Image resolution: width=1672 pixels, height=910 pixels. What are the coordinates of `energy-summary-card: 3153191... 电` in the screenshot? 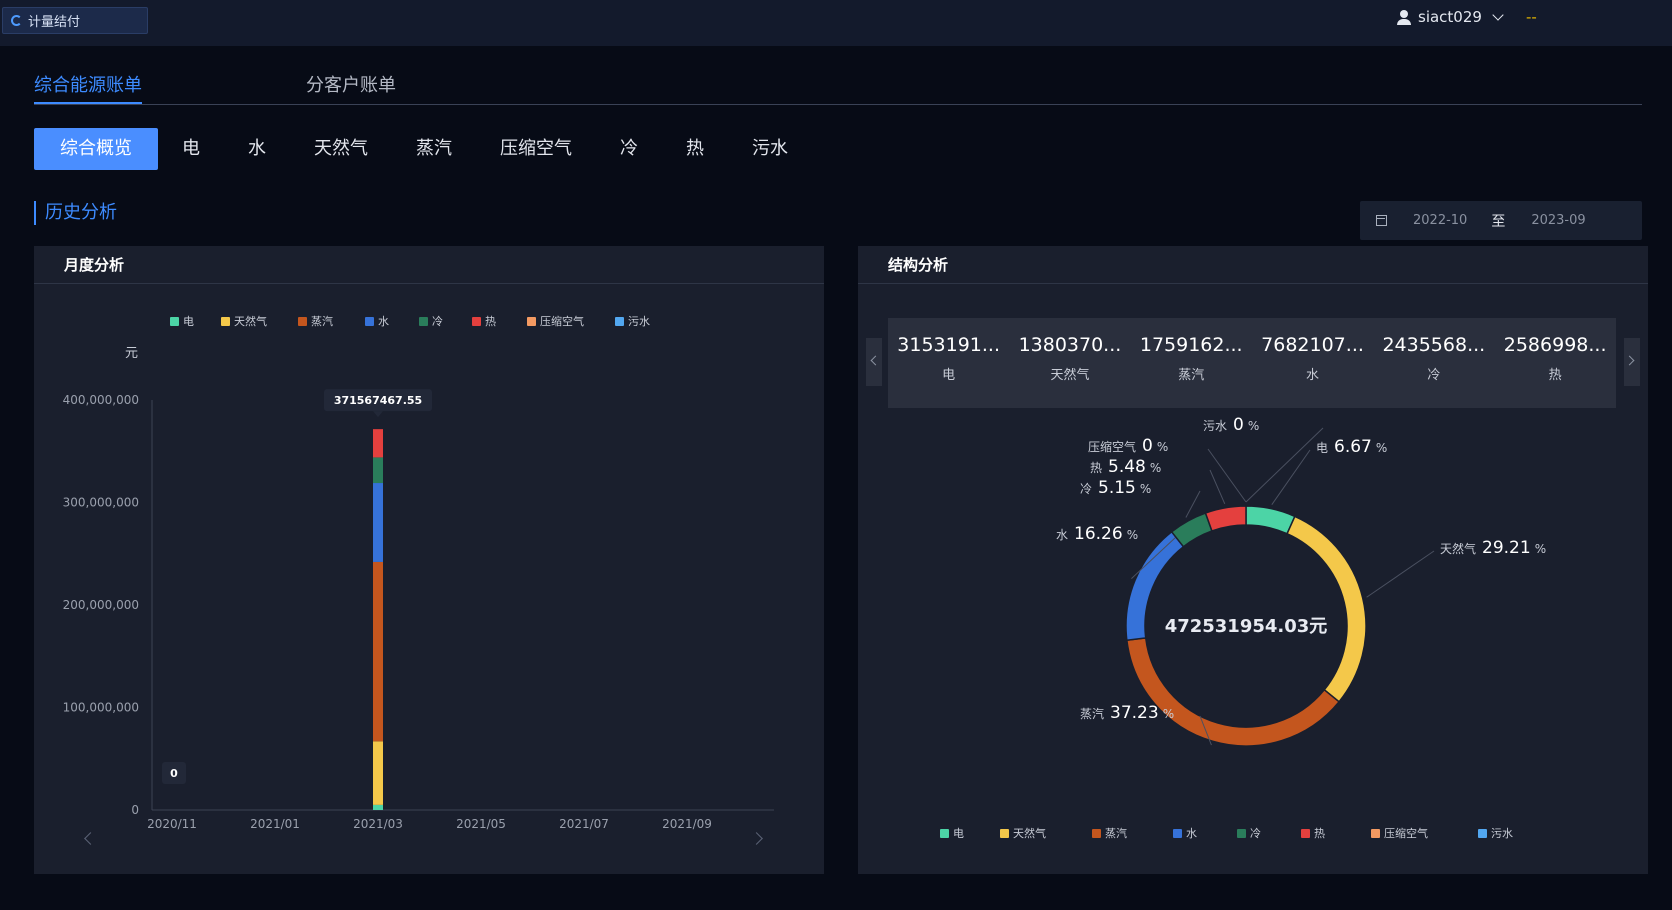 It's located at (948, 363).